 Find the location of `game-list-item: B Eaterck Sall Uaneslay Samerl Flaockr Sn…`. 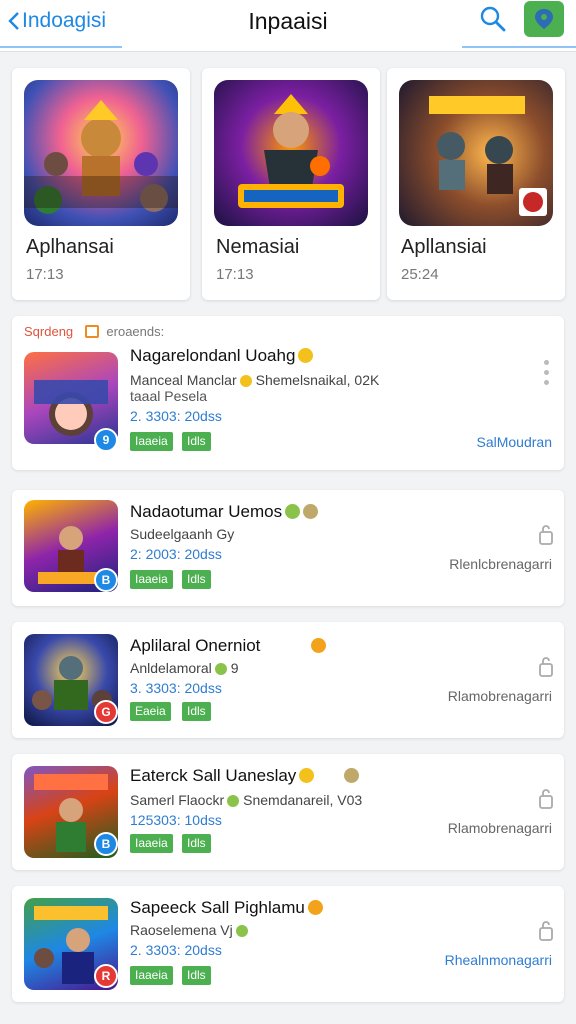

game-list-item: B Eaterck Sall Uaneslay Samerl Flaockr Sn… is located at coordinates (288, 812).